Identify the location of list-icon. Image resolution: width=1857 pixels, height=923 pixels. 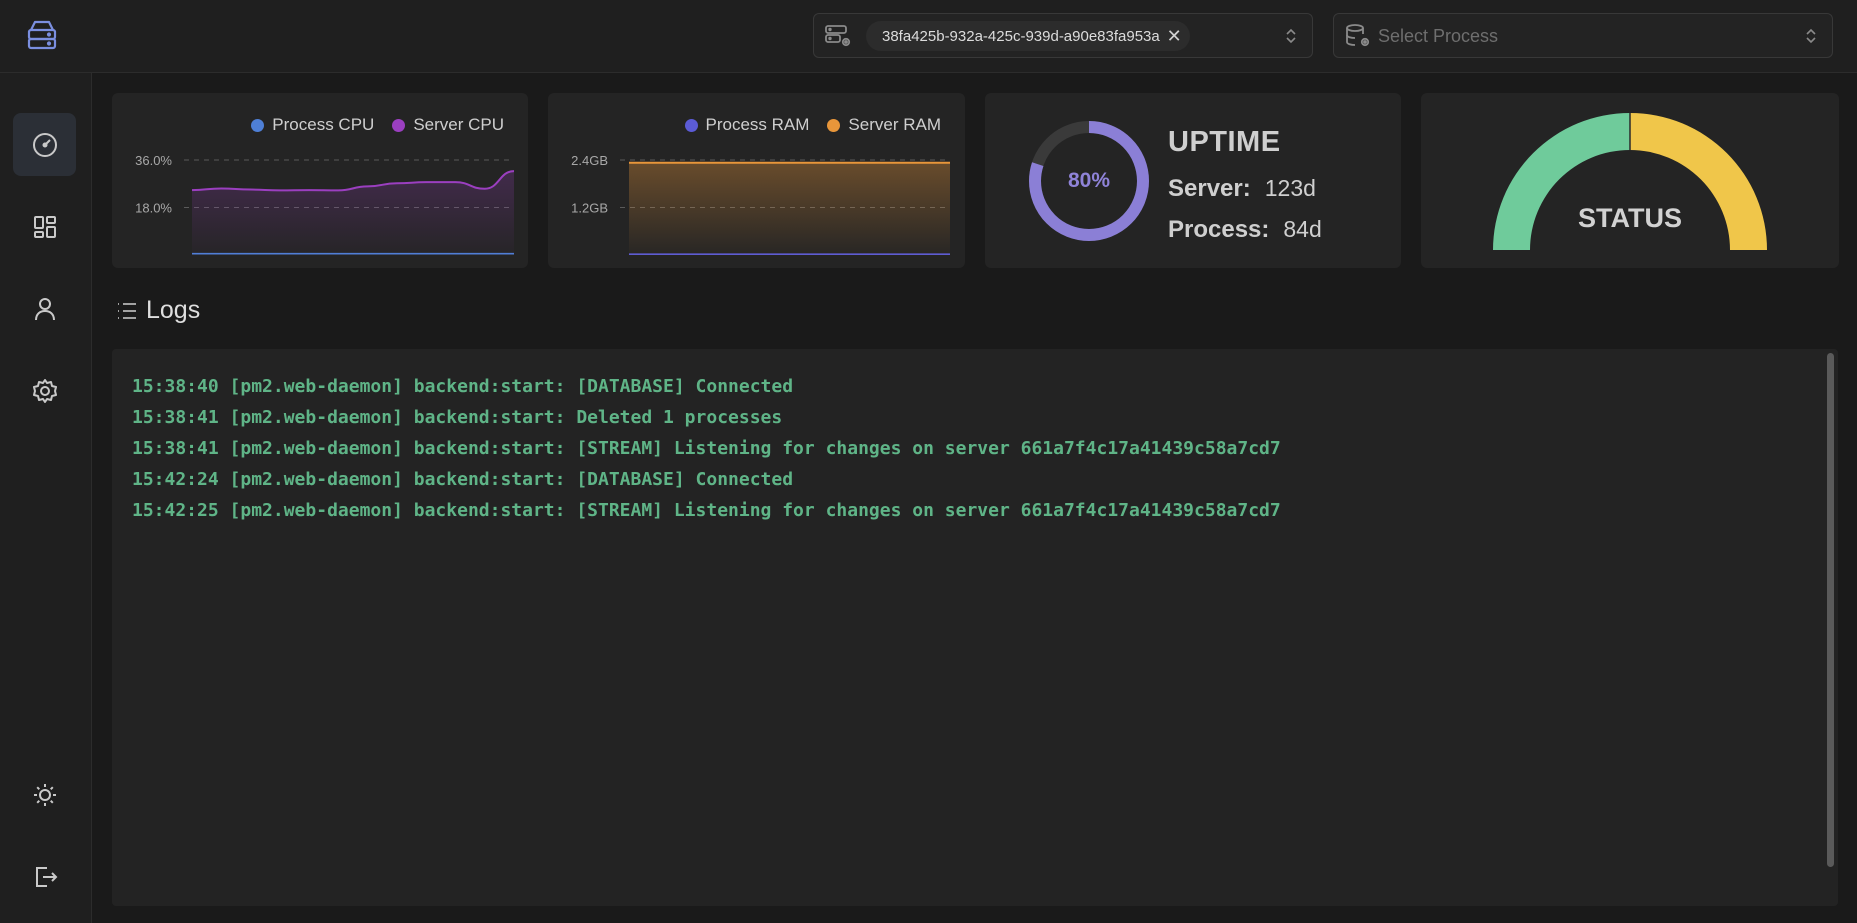
(127, 310).